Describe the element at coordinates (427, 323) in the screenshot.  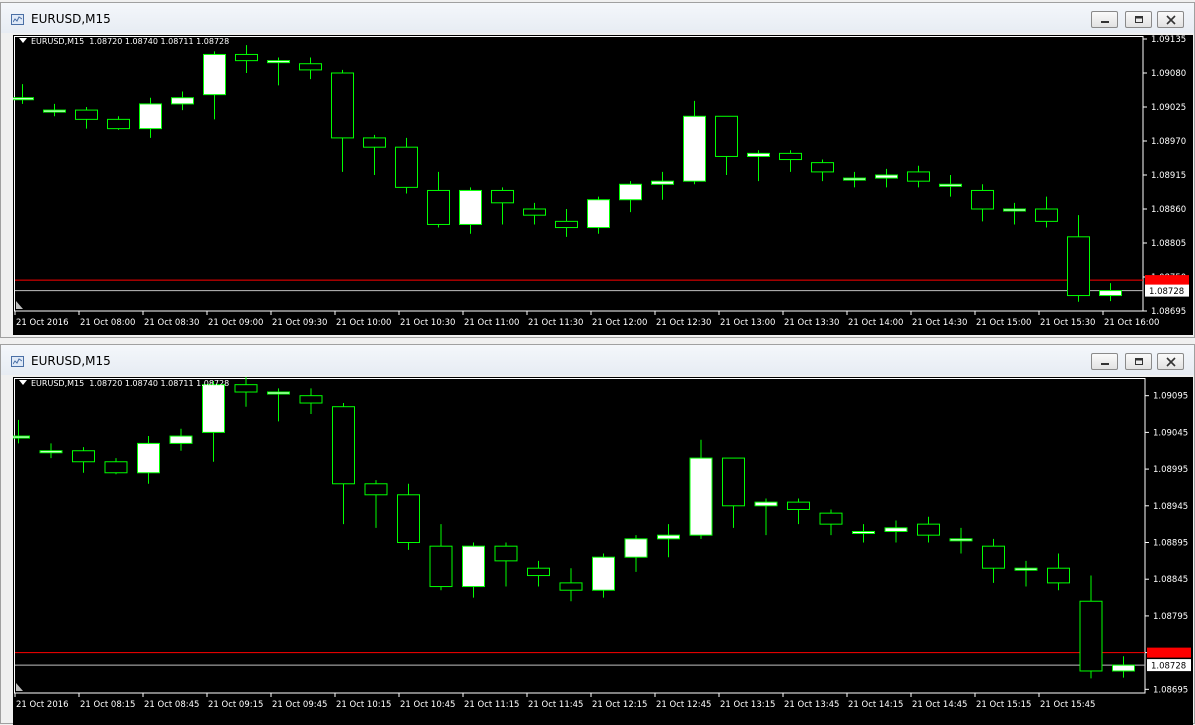
I see `time-scale-label: 21 Oct 10:30` at that location.